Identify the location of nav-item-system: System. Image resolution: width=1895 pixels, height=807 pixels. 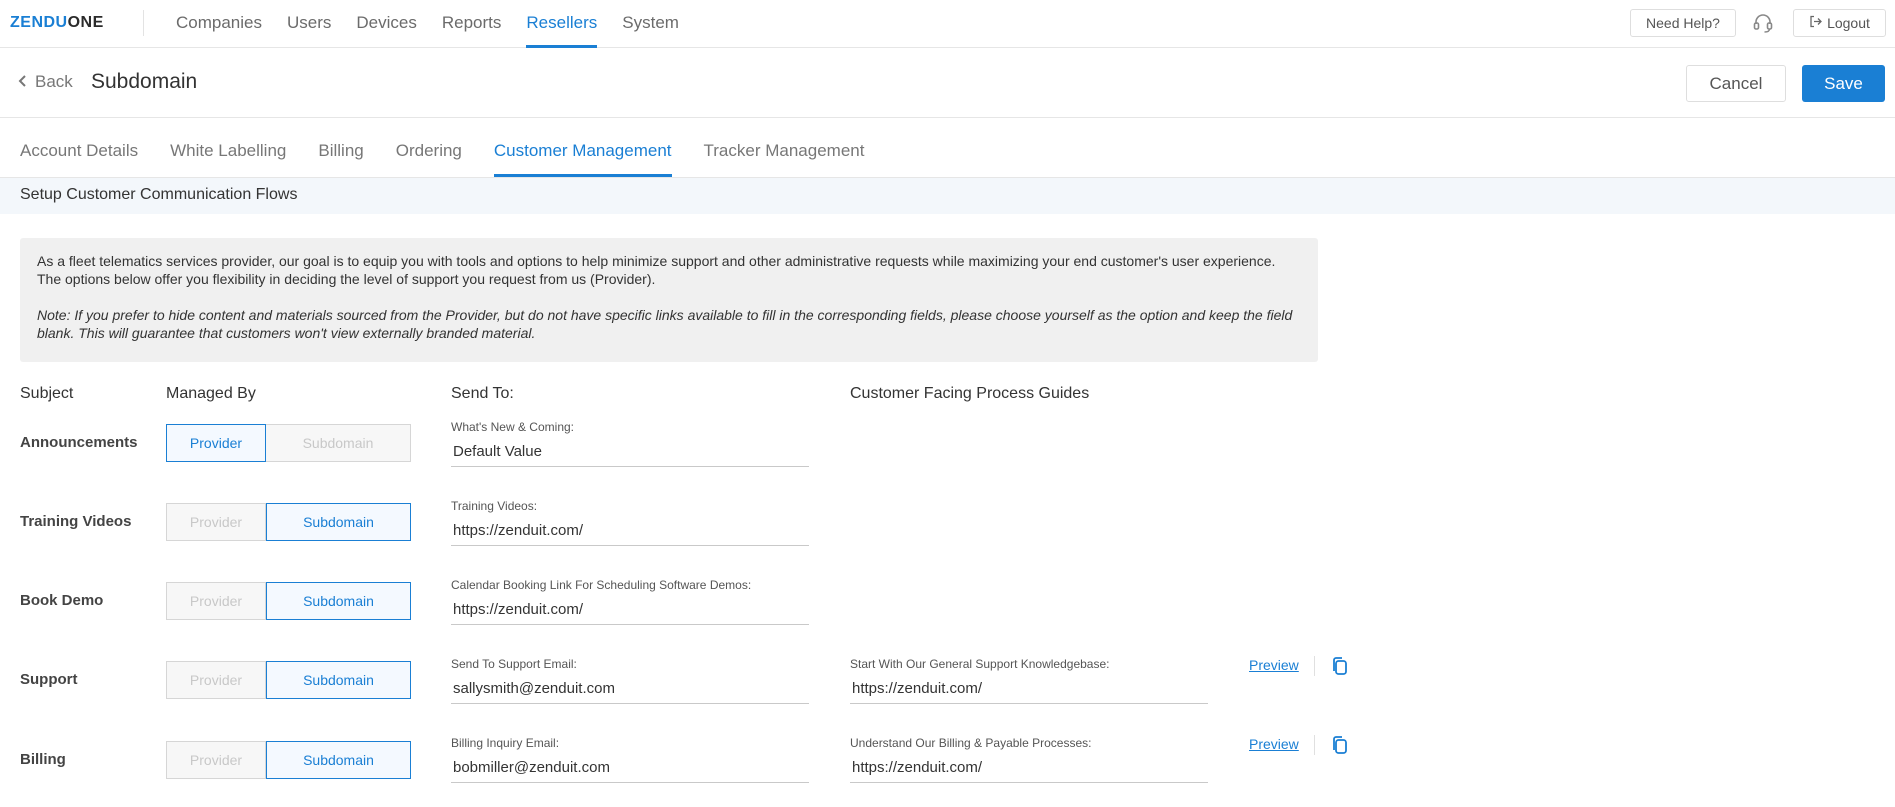
(650, 24).